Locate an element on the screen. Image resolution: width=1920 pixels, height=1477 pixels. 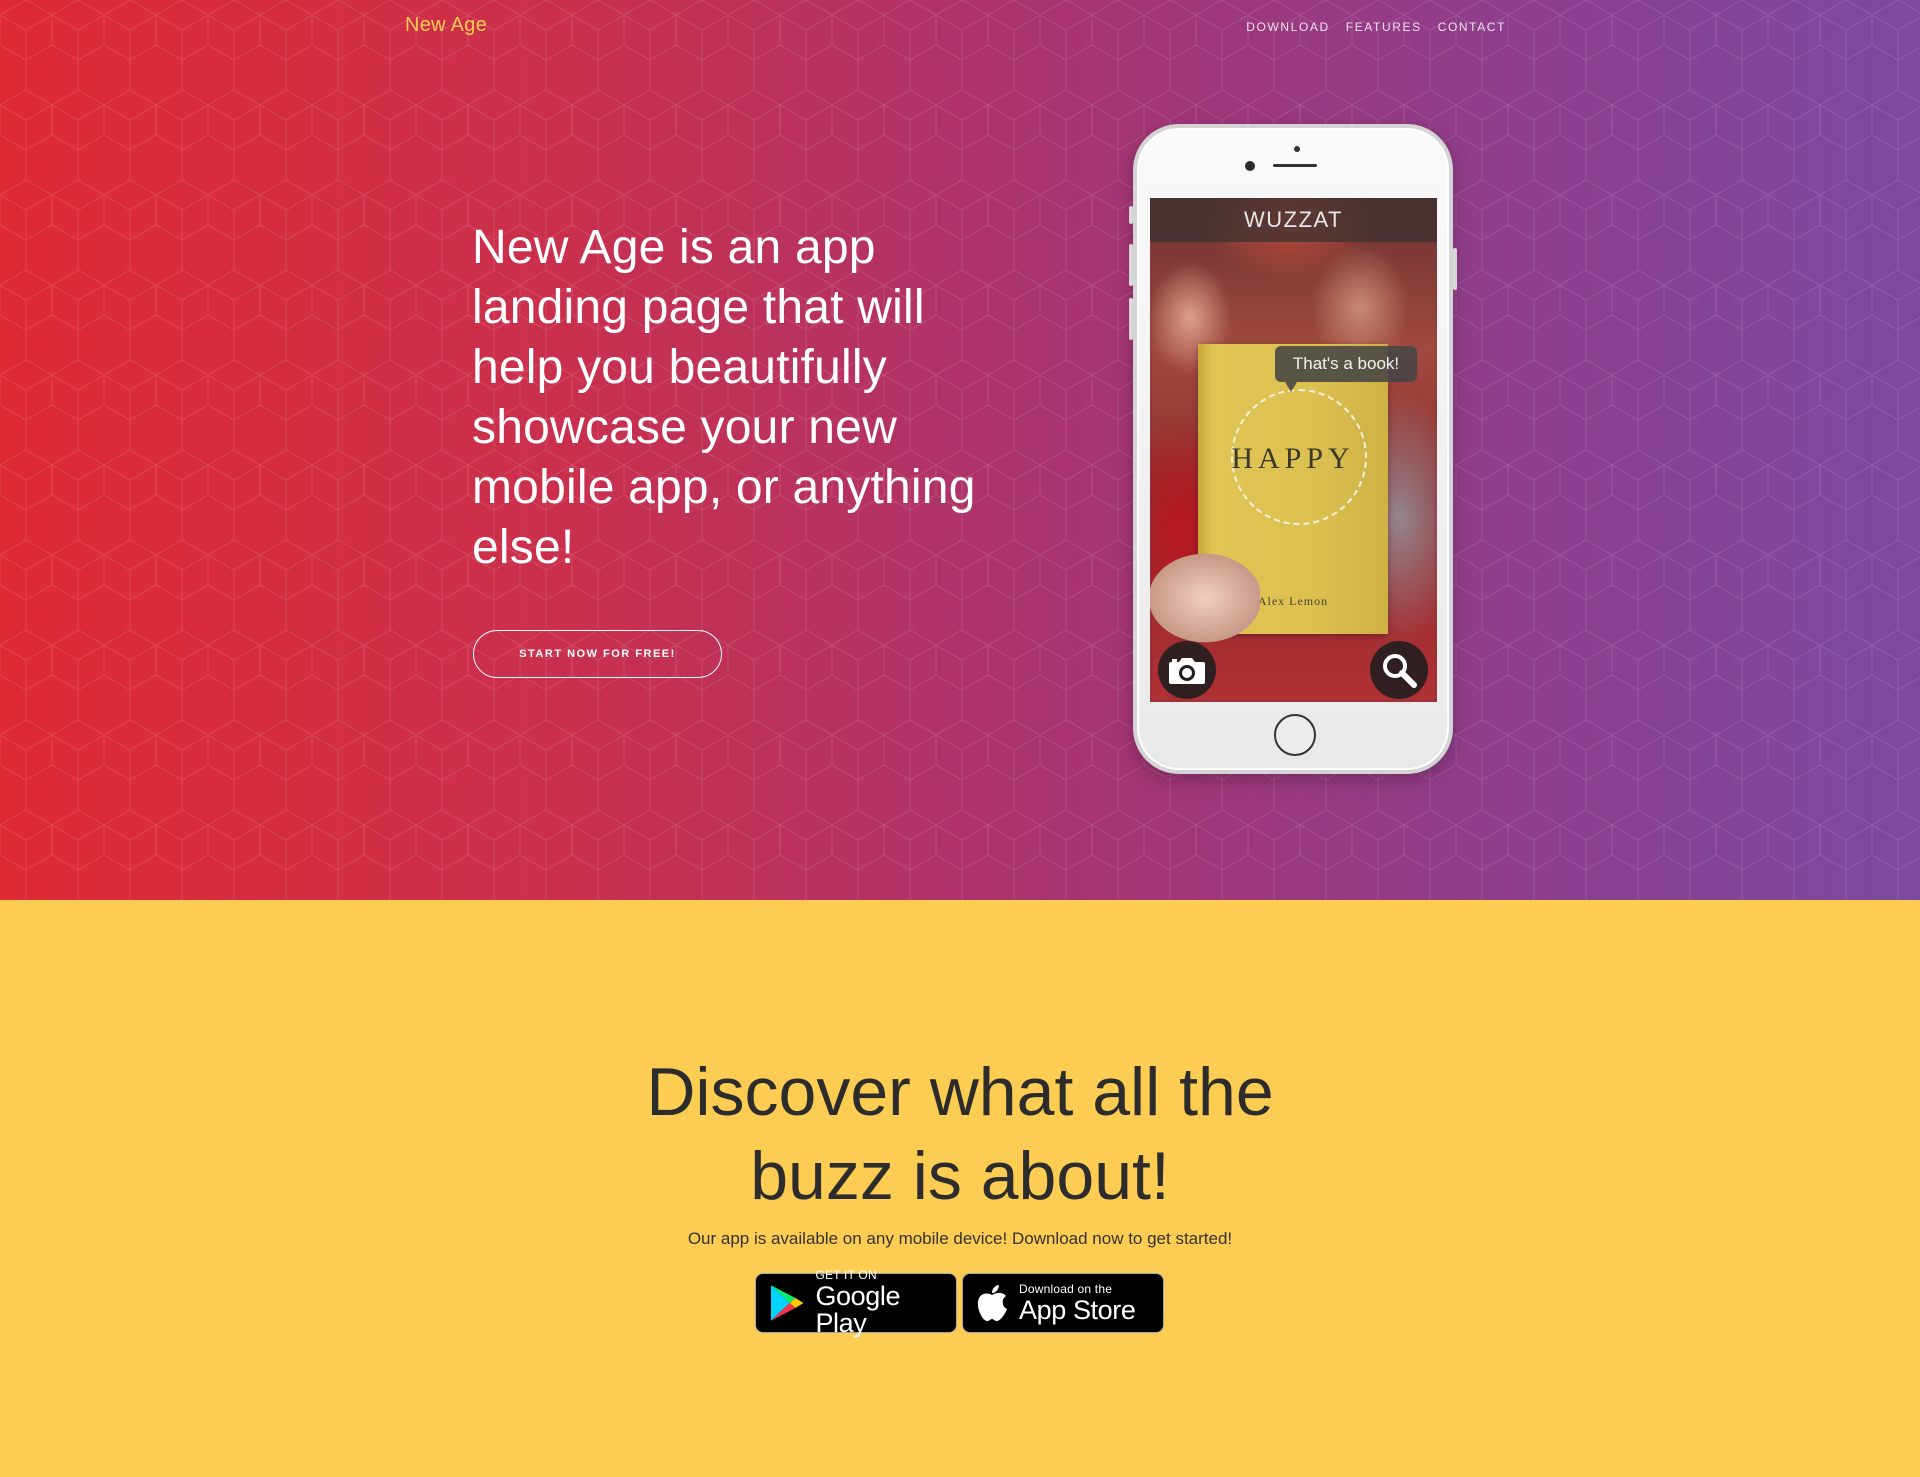
google-play-text: GET IT ON Google Play is located at coordinates (885, 1303).